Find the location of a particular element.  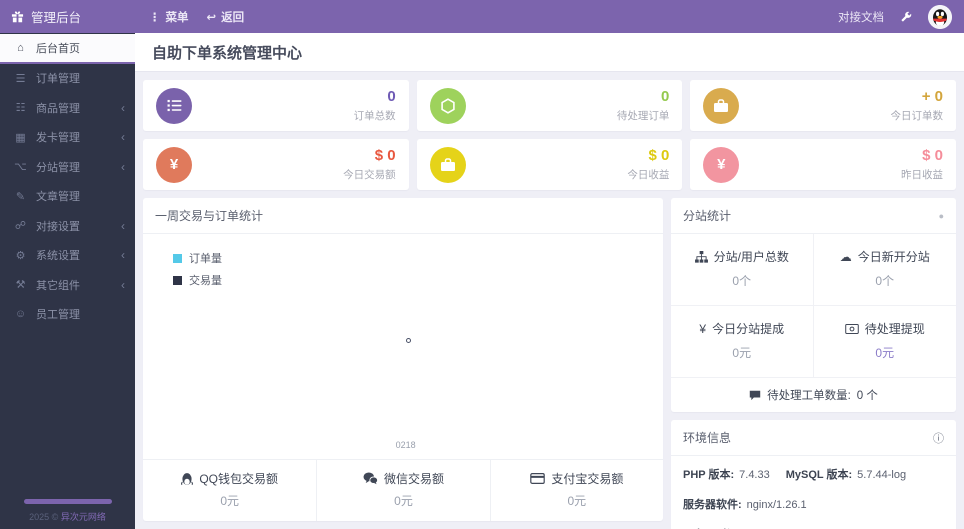

stat-label: 今日交易额 is located at coordinates (369, 174).